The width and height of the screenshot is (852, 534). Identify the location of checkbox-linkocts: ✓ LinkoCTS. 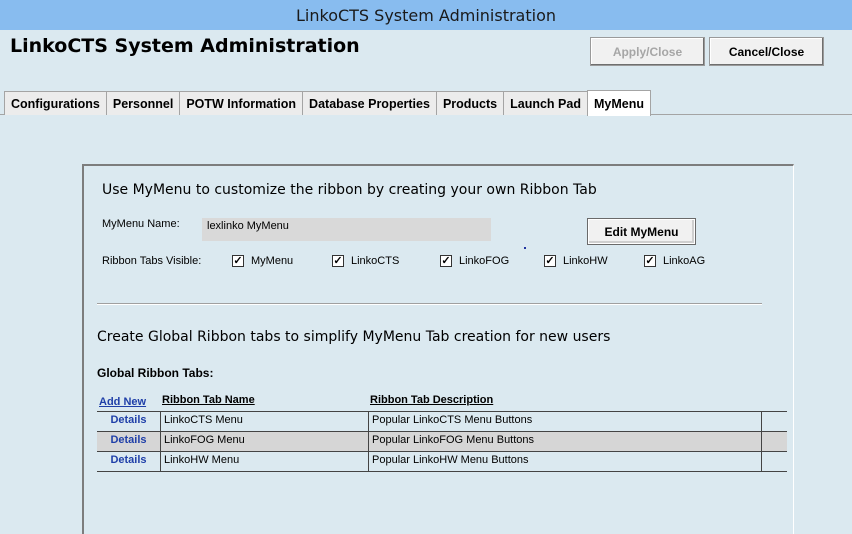
(365, 261).